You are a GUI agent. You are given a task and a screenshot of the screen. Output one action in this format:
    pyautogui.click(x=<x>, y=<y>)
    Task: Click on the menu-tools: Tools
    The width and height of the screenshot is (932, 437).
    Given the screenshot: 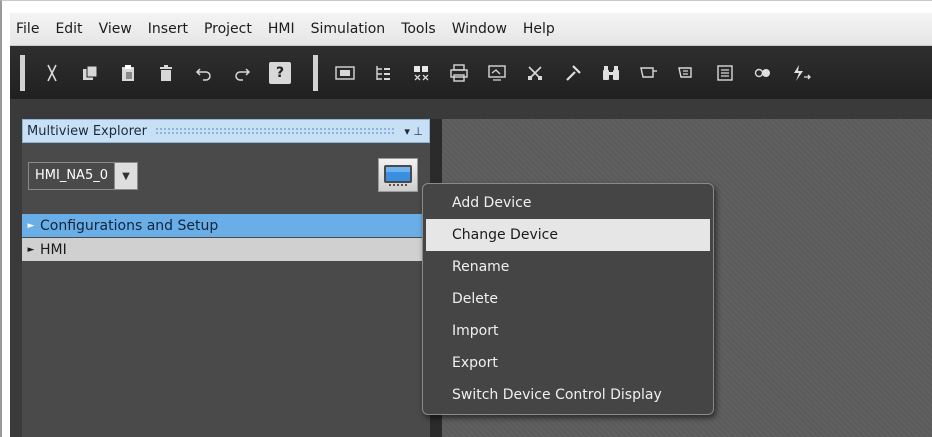 What is the action you would take?
    pyautogui.click(x=418, y=29)
    